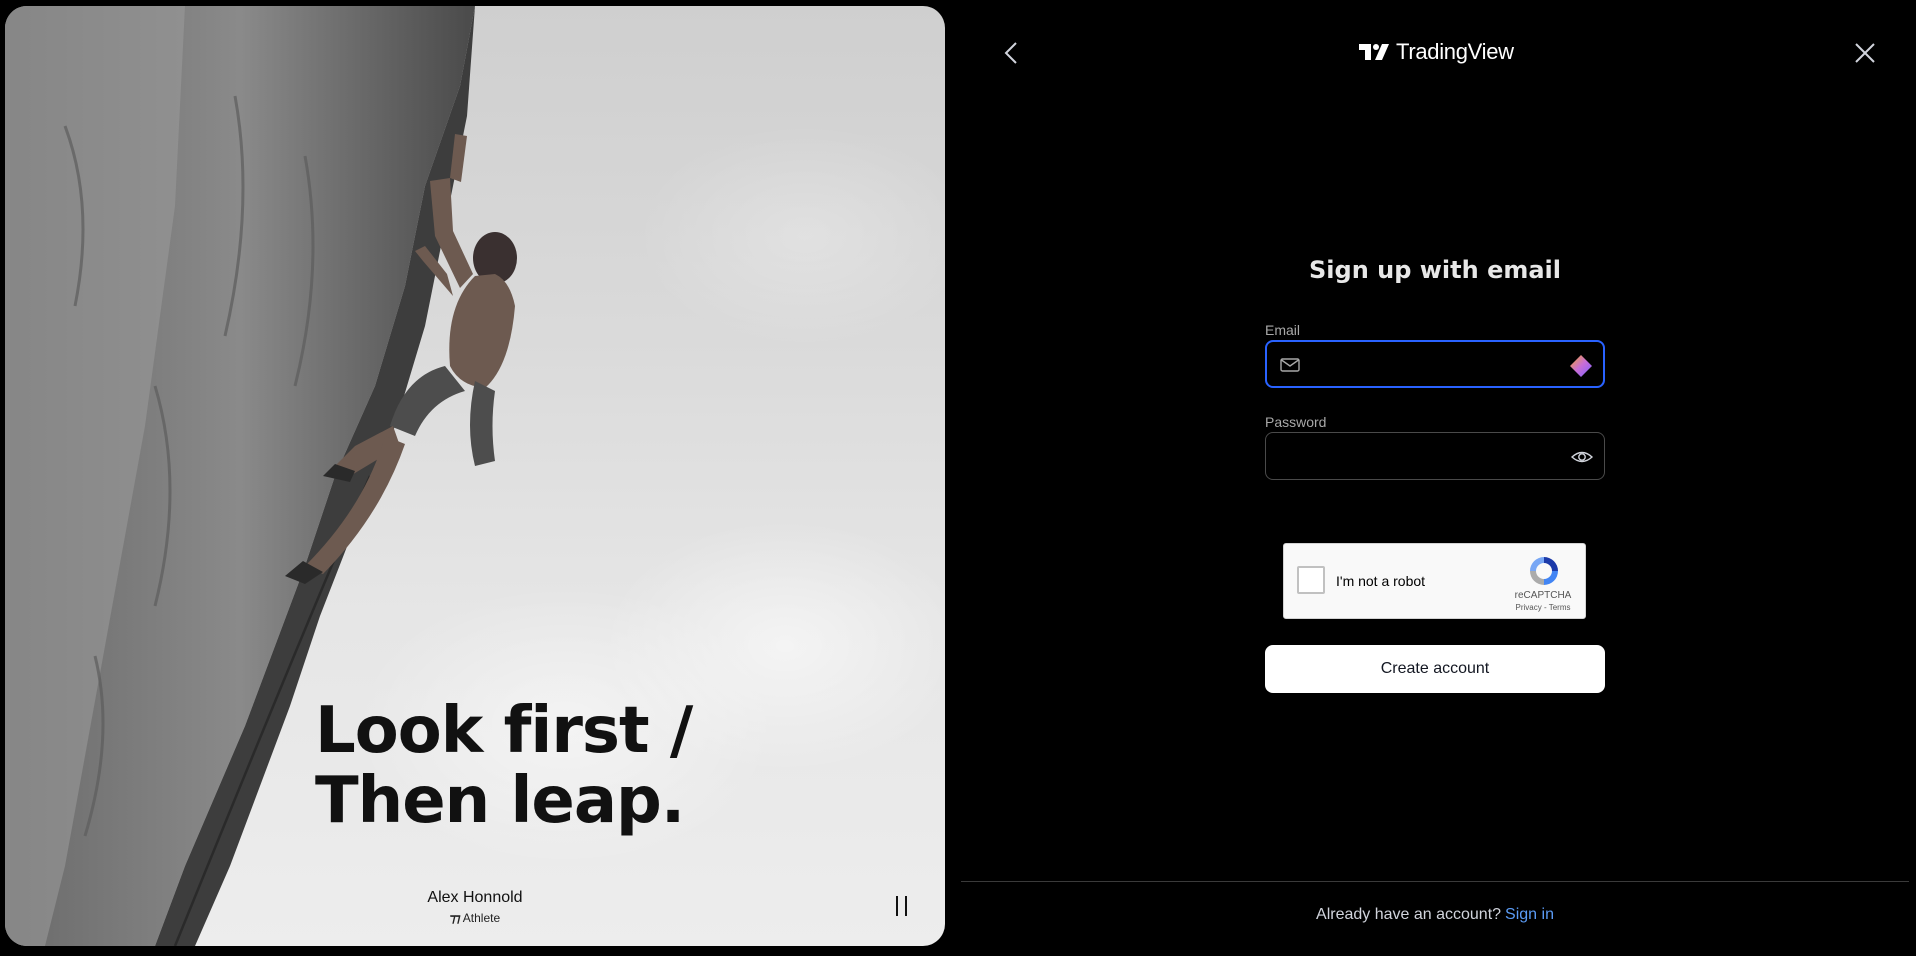 The height and width of the screenshot is (956, 1916). I want to click on create-account-button: Create account, so click(1435, 669).